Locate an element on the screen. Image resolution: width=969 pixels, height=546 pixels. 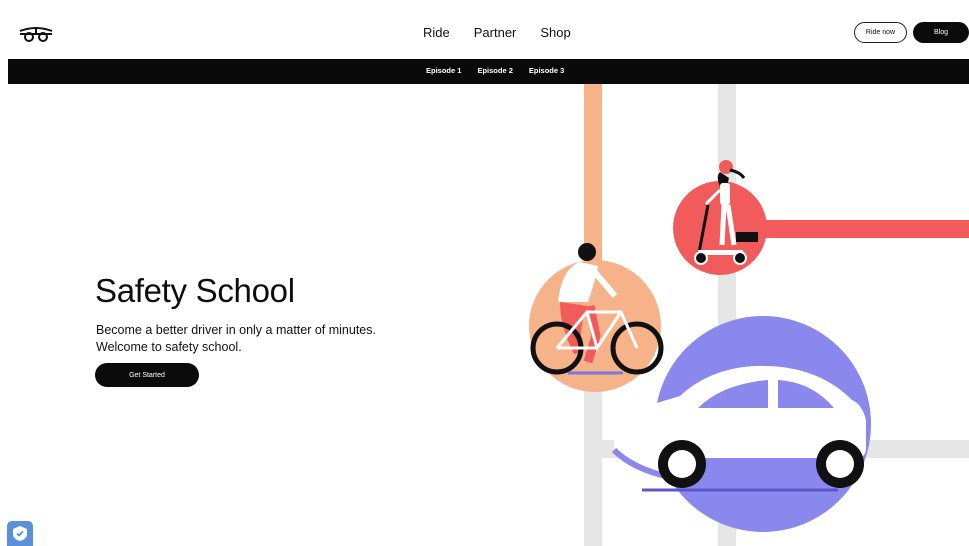
top-header: Ride Partner Shop Ride now Blog is located at coordinates (488, 33).